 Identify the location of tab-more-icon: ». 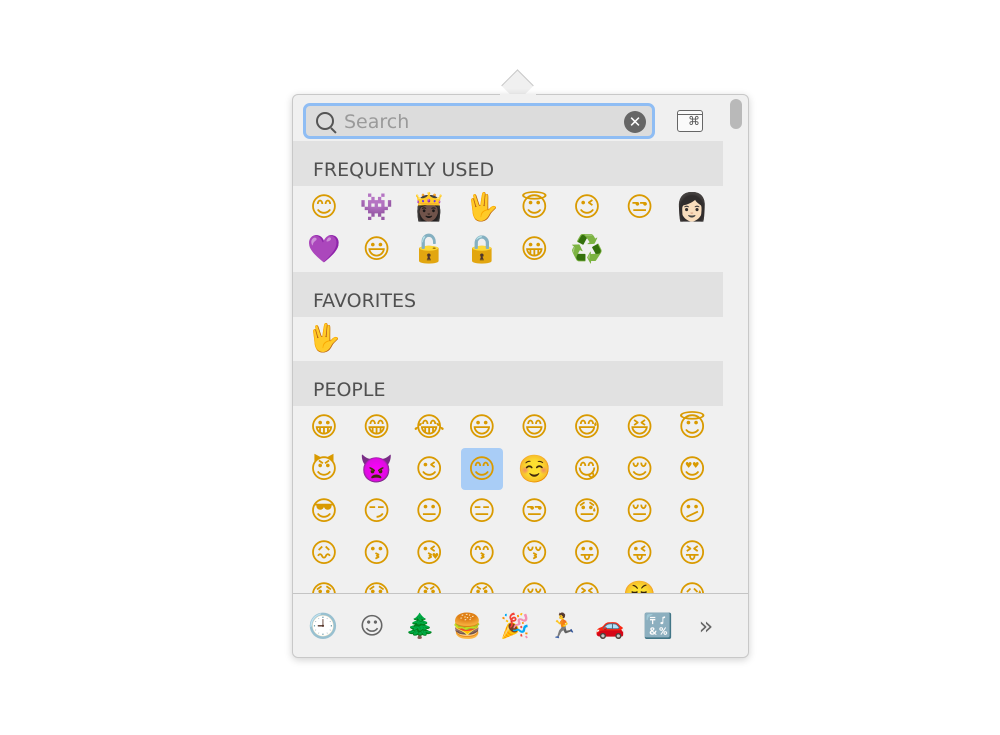
(706, 626).